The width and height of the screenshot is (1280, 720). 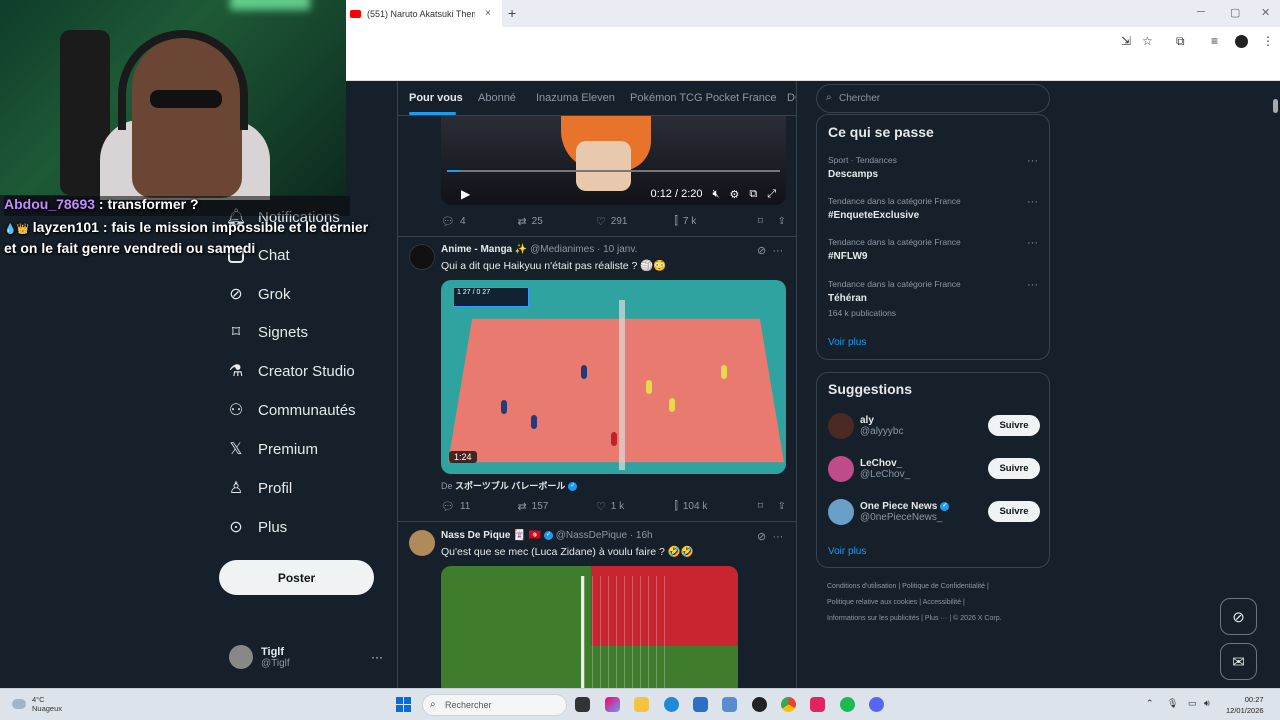 What do you see at coordinates (1275, 384) in the screenshot?
I see `scrollbar` at bounding box center [1275, 384].